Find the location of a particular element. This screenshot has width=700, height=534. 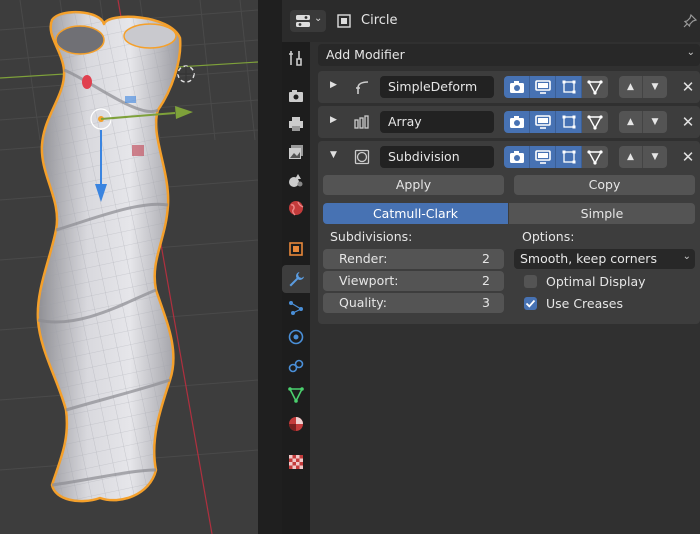

physics-tab is located at coordinates (296, 337).